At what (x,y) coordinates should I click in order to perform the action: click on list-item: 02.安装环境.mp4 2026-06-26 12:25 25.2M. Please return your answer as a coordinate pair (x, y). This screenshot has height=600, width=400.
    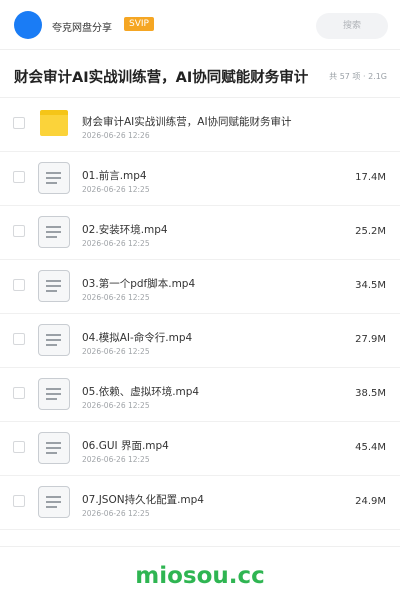
    Looking at the image, I should click on (200, 233).